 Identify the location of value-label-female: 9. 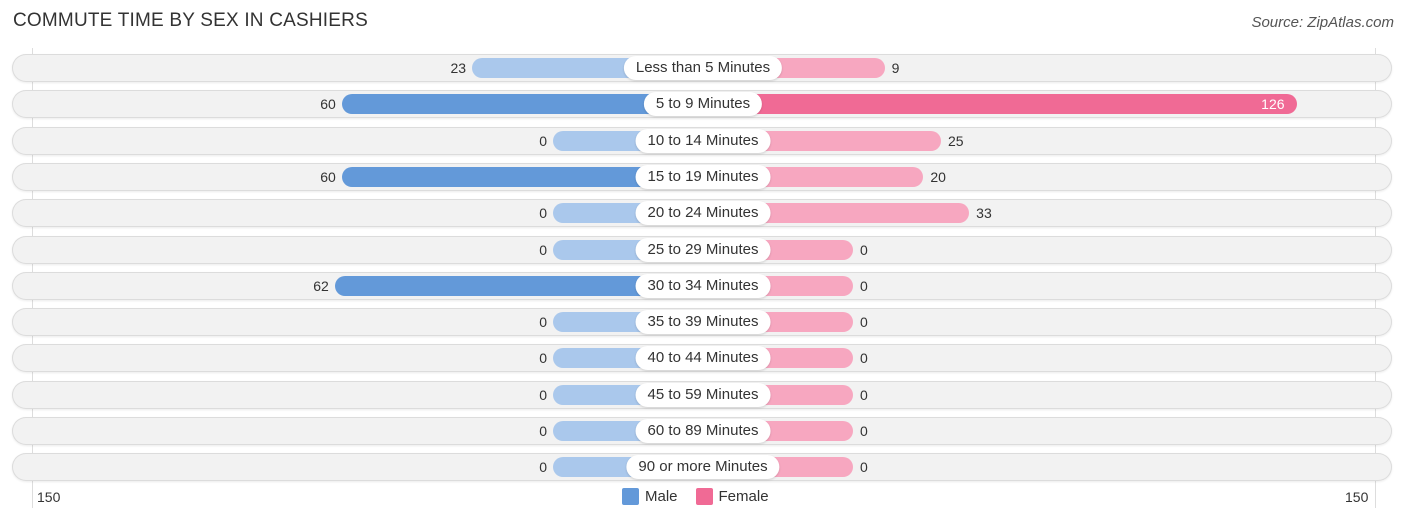
(895, 68).